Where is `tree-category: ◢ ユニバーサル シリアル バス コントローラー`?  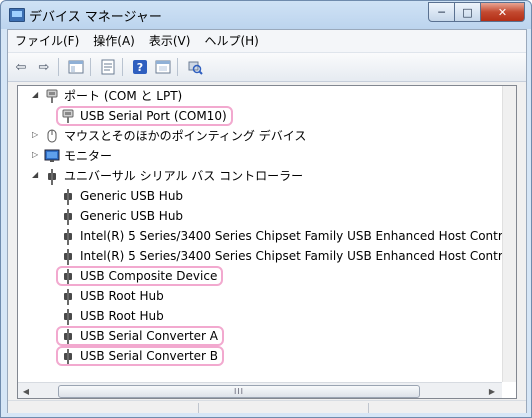
tree-category: ◢ ユニバーサル シリアル バス コントローラー is located at coordinates (267, 176).